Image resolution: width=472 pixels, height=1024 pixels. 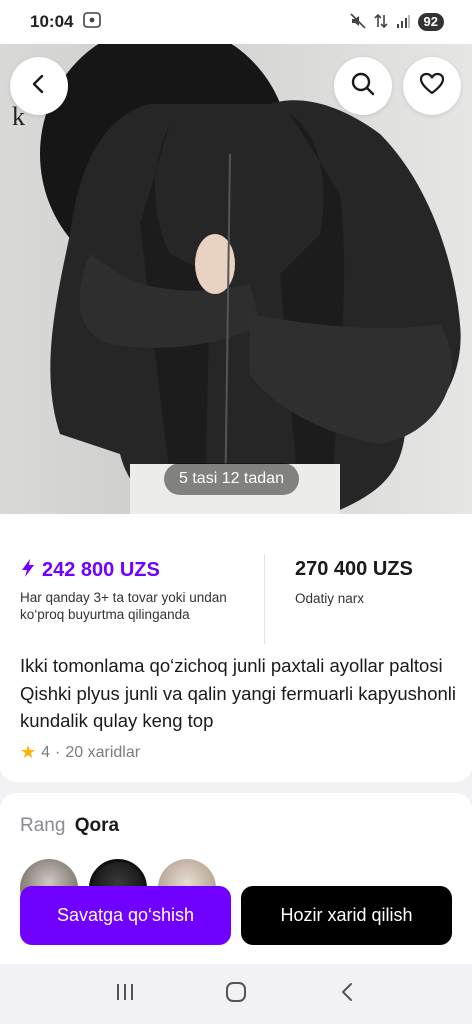 I want to click on system-back-button, so click(x=347, y=994).